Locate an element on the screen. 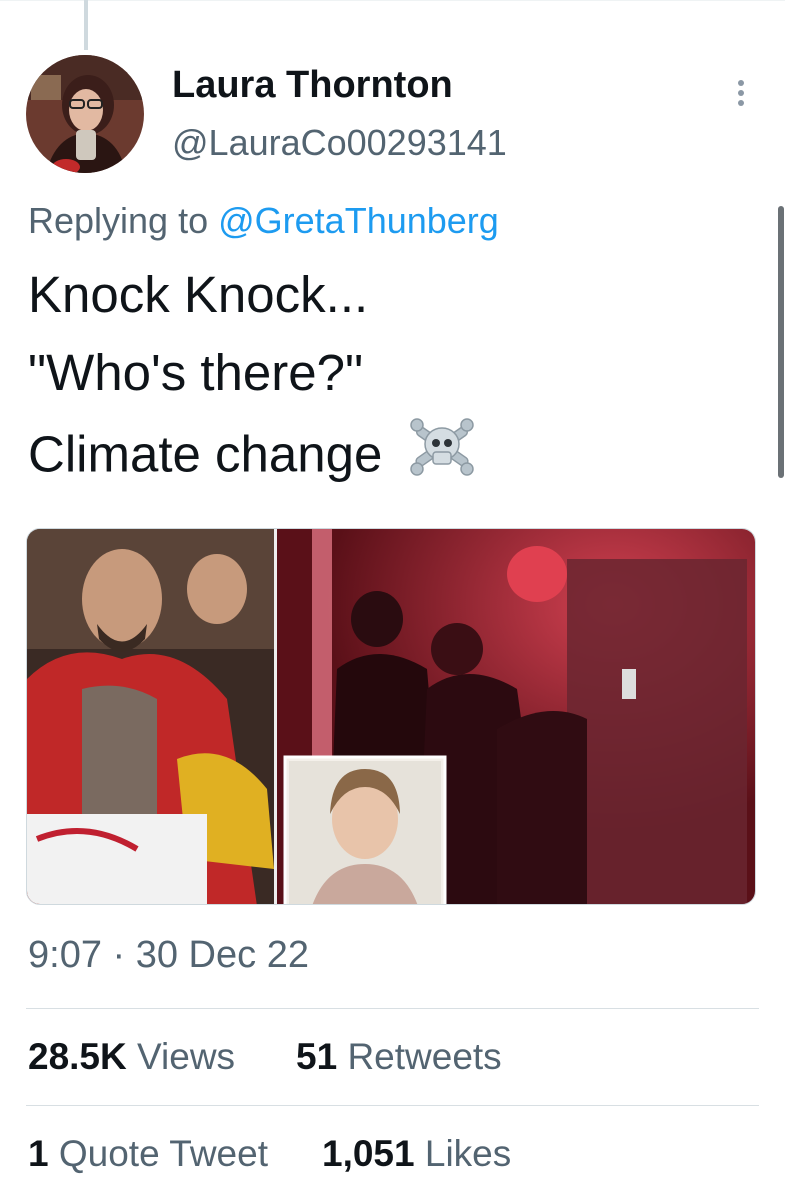 The image size is (785, 1200). scrollbar is located at coordinates (781, 342).